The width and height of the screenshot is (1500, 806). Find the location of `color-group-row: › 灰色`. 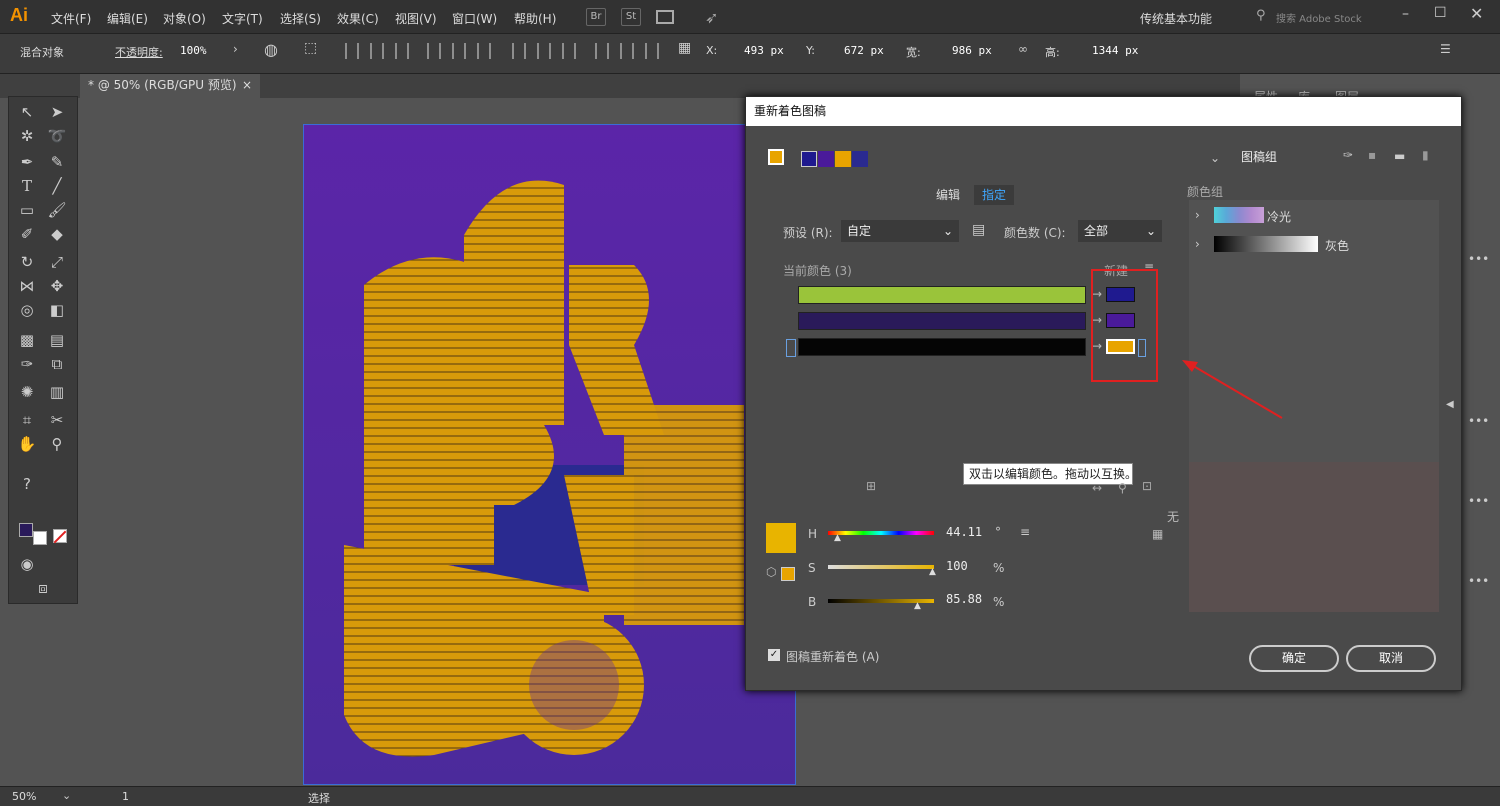

color-group-row: › 灰色 is located at coordinates (1314, 246).